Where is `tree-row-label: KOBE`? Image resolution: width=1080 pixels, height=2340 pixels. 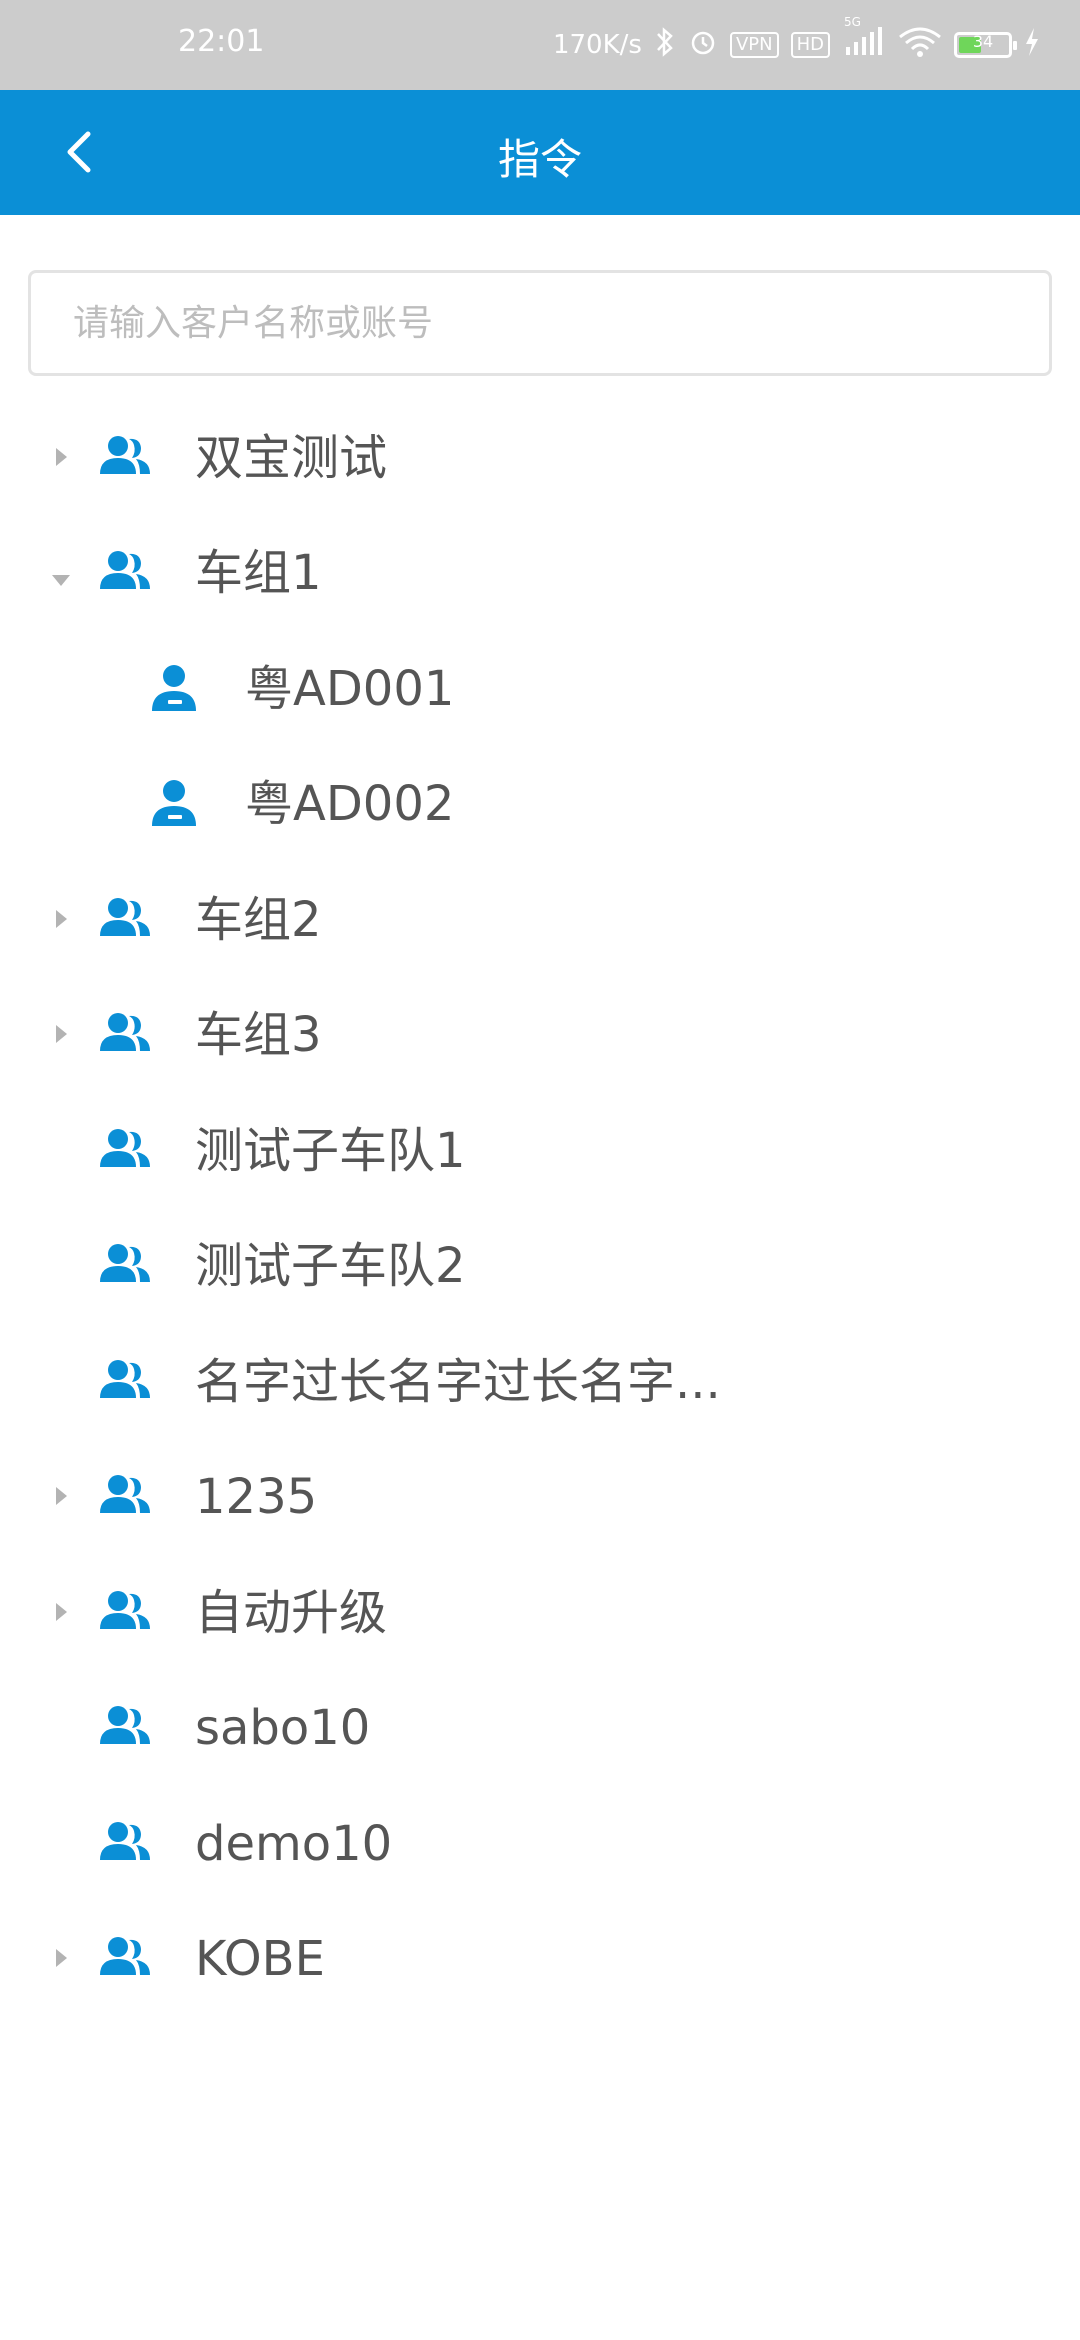 tree-row-label: KOBE is located at coordinates (260, 1959).